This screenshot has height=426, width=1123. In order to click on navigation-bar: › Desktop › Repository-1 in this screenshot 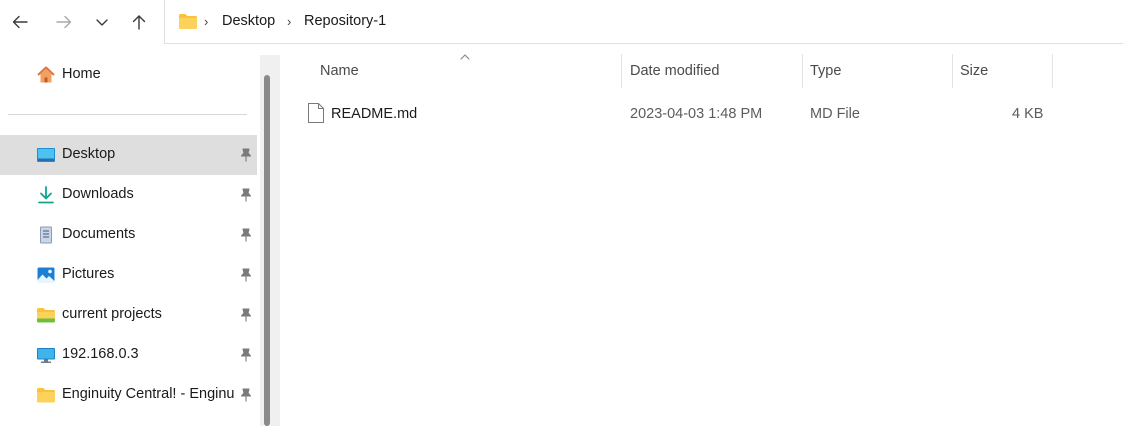, I will do `click(561, 22)`.